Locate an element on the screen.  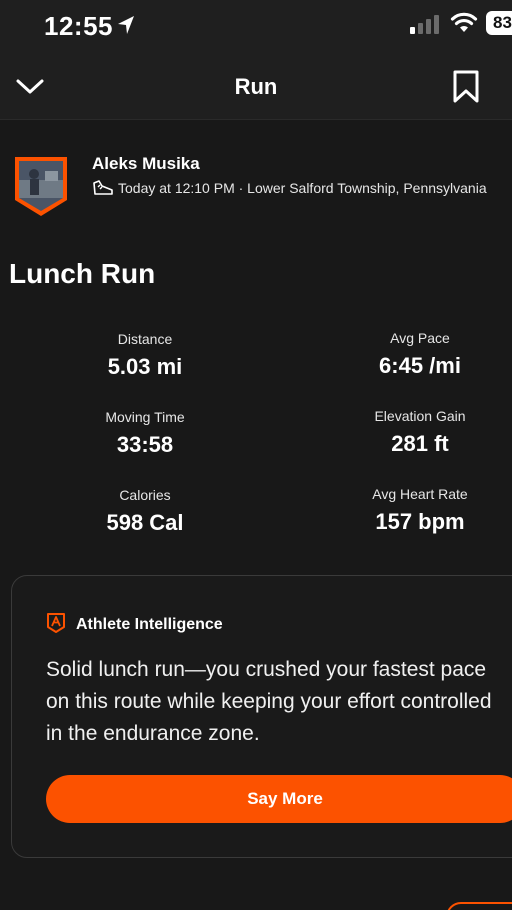
stat-value: 6:45 /mi is located at coordinates (420, 365).